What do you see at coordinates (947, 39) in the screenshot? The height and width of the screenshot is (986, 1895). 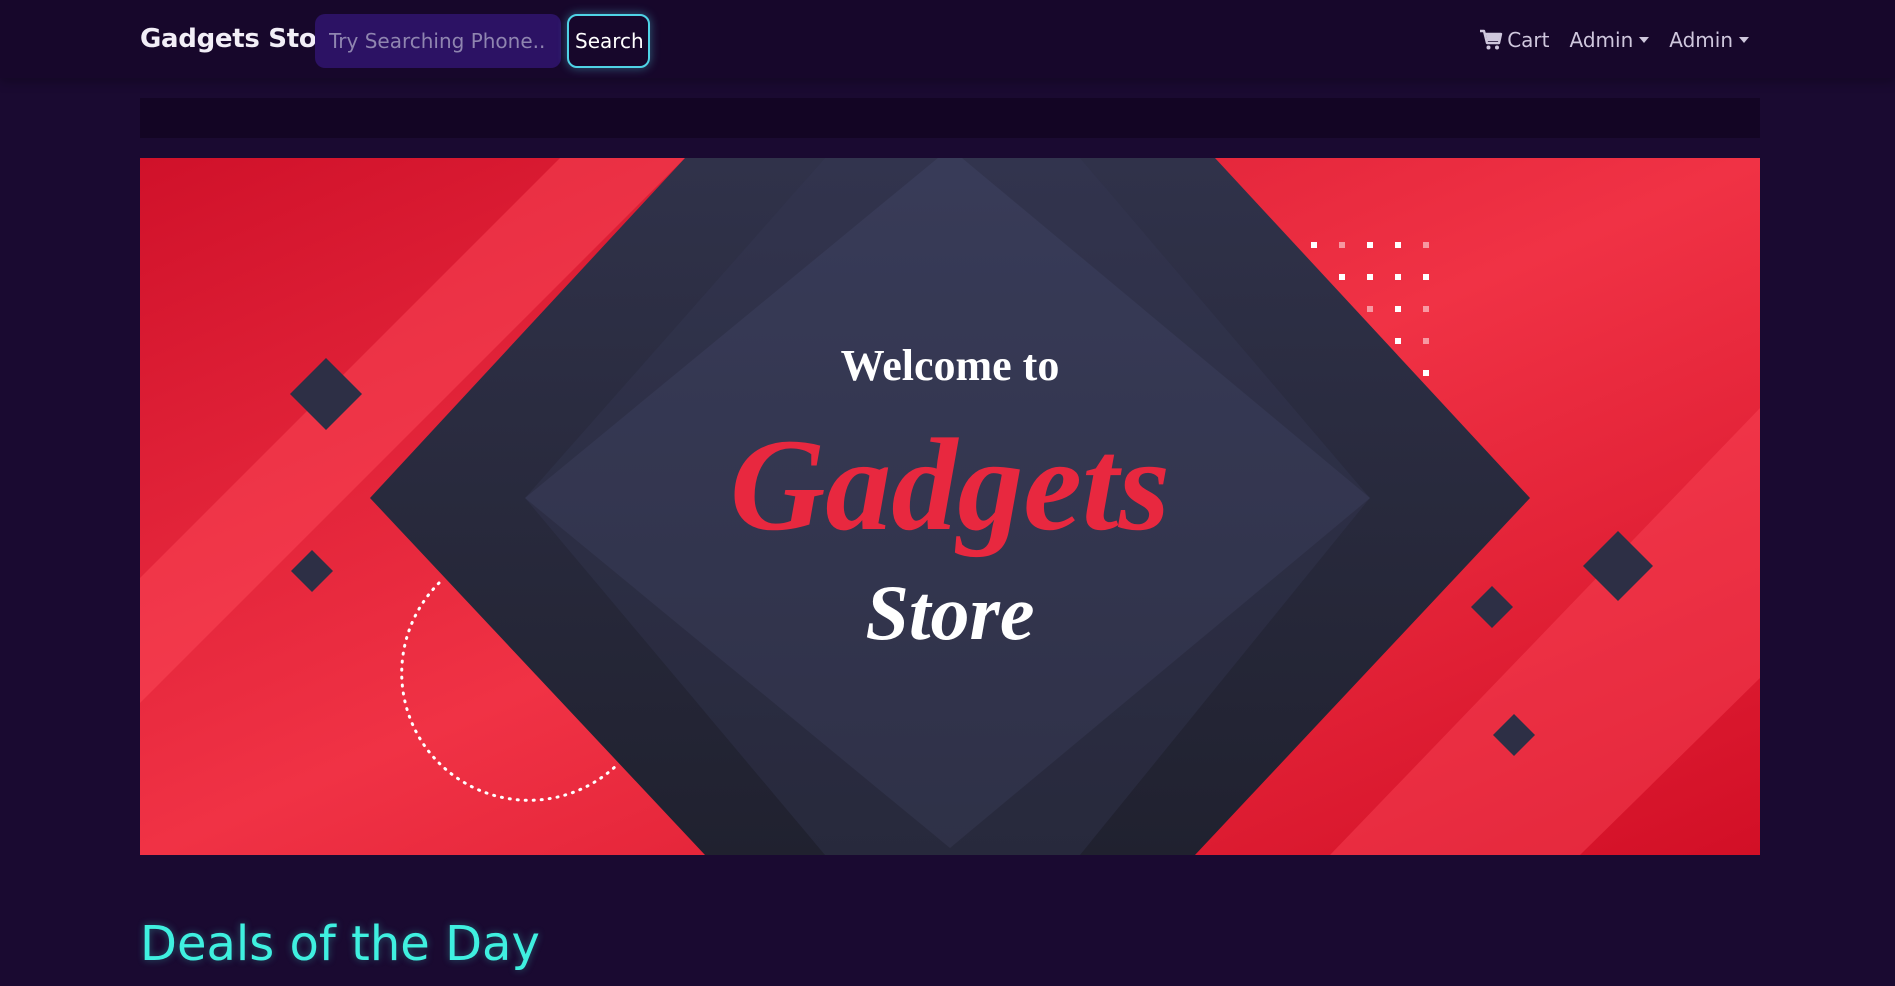 I see `top-navbar: Gadgets Store Search Cart Admin Admin` at bounding box center [947, 39].